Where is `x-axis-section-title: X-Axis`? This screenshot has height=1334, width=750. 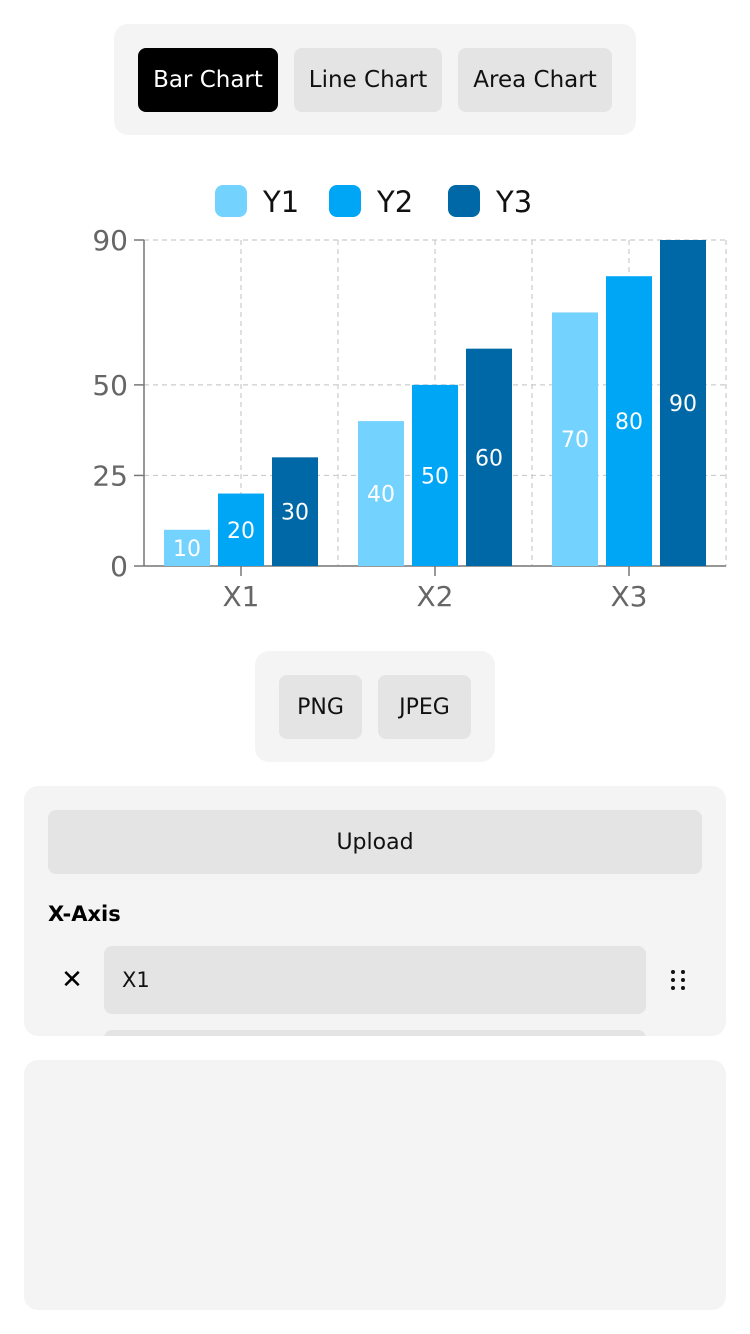 x-axis-section-title: X-Axis is located at coordinates (84, 914).